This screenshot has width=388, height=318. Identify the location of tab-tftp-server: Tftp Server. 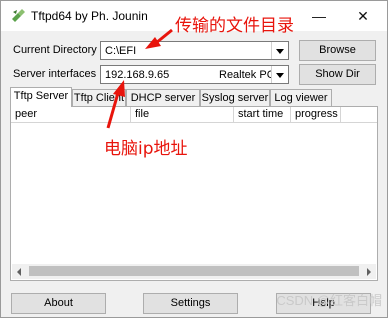
(41, 97).